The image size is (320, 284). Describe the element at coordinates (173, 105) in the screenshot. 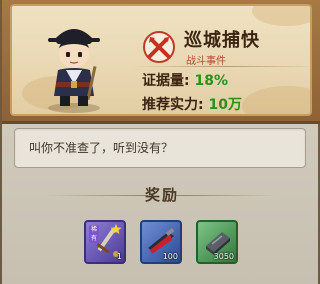

I see `recommended-power-label: 推荐实力:` at that location.